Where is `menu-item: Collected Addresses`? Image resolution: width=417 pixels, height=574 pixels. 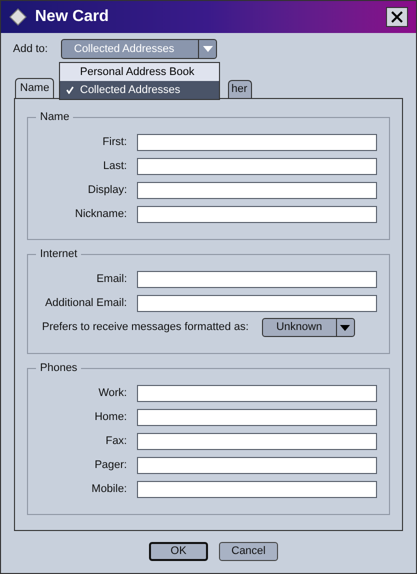
menu-item: Collected Addresses is located at coordinates (139, 90).